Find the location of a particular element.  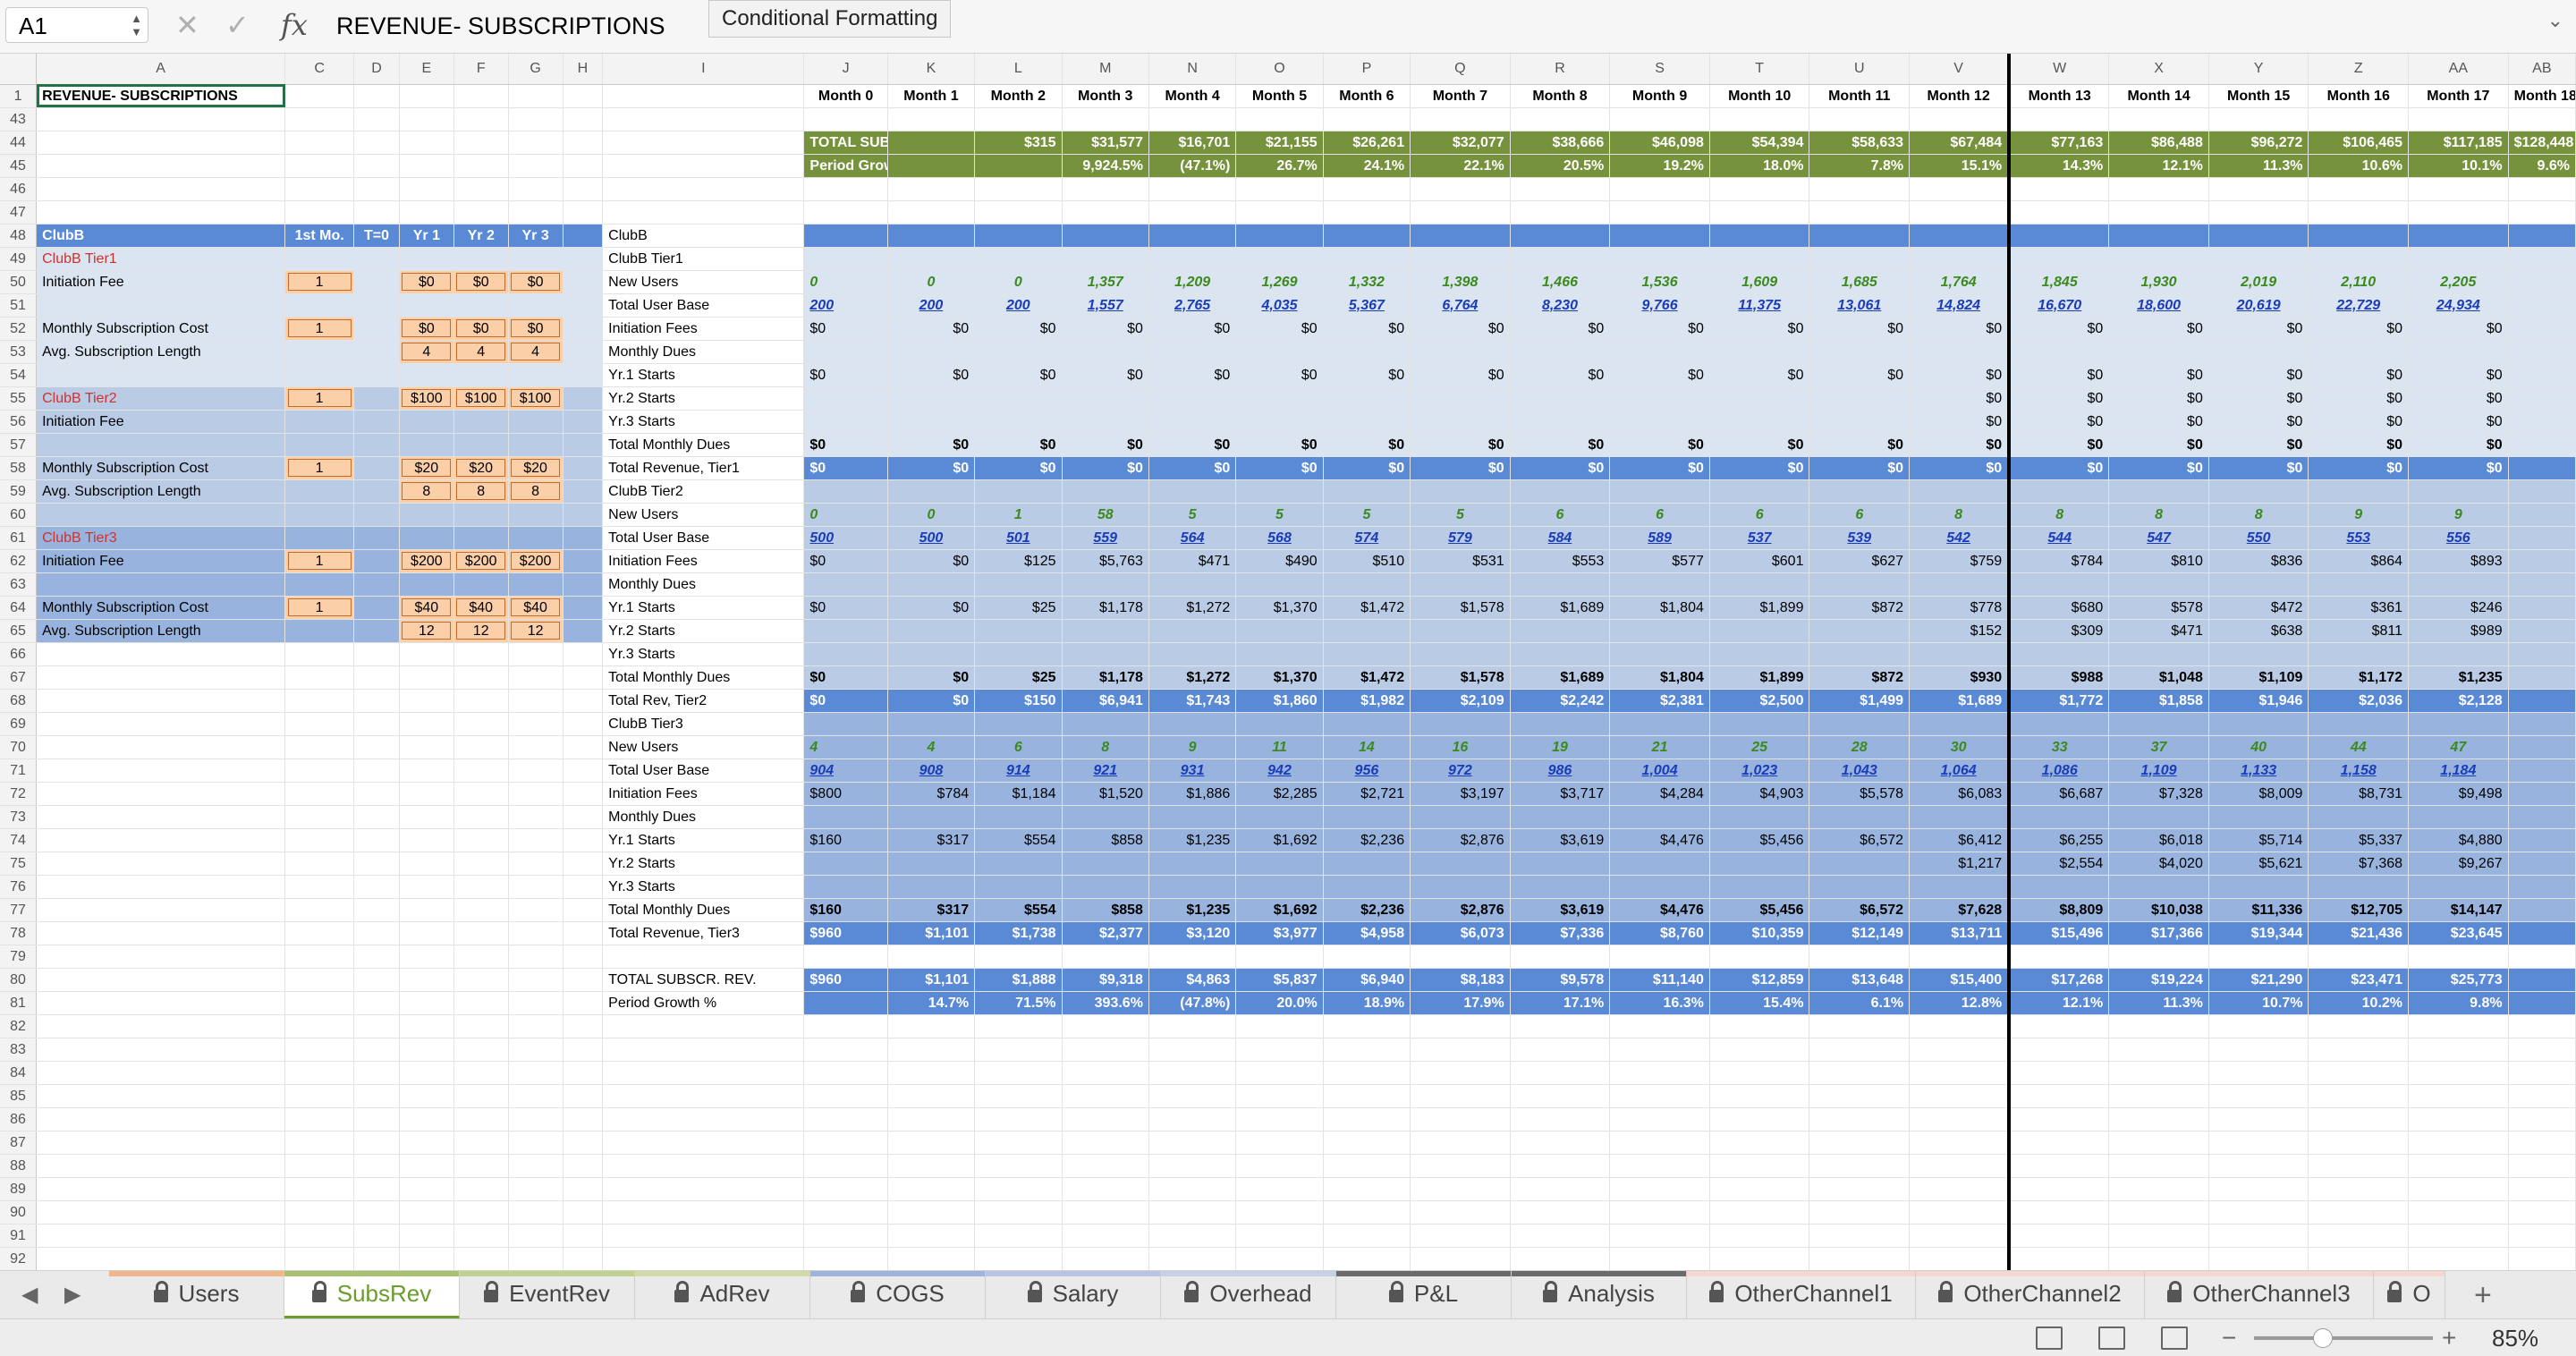

cell: 2,765 is located at coordinates (1192, 305).